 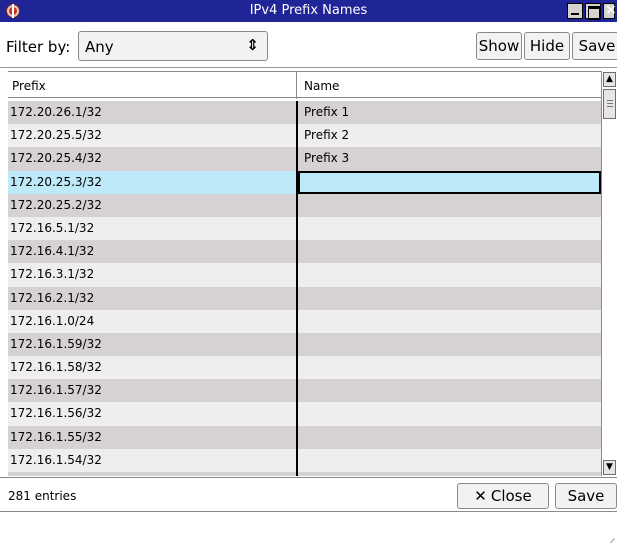 I want to click on prefix-cell: 172.16.3.1/32, so click(x=152, y=275).